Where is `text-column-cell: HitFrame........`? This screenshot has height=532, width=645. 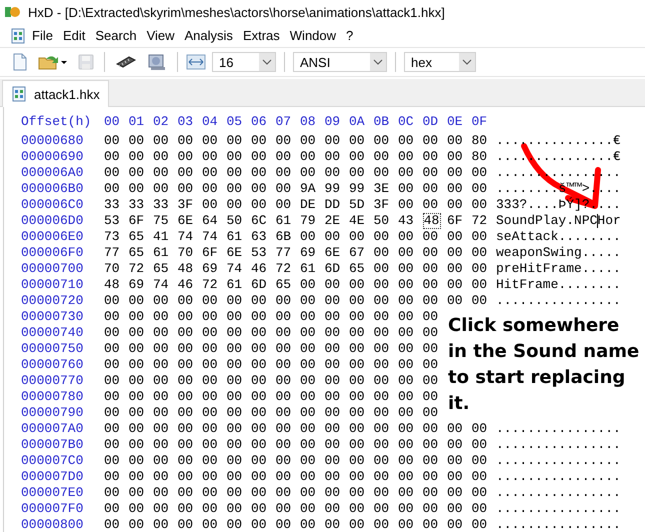
text-column-cell: HitFrame........ is located at coordinates (558, 285).